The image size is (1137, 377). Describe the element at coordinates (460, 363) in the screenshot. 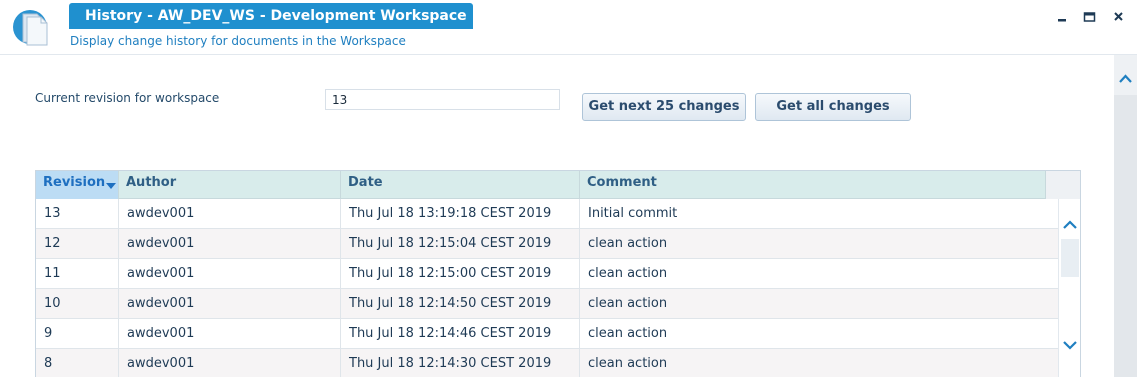

I see `cell-date: Thu Jul 18 12:14:30 CEST 2019` at that location.